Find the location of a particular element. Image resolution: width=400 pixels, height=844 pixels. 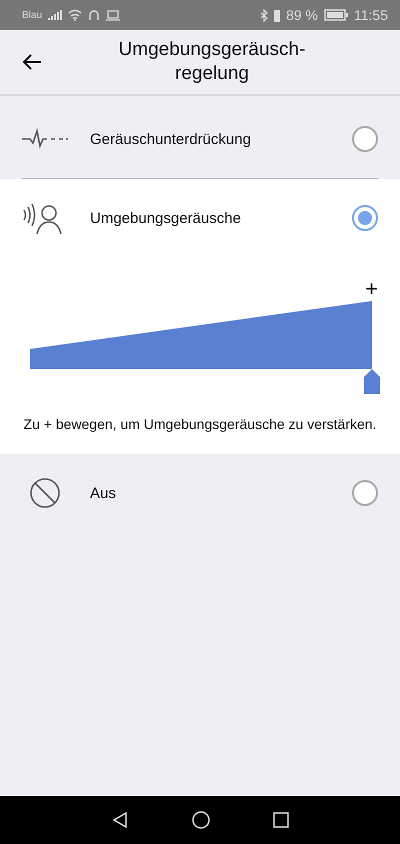

home-nav-icon is located at coordinates (201, 820).